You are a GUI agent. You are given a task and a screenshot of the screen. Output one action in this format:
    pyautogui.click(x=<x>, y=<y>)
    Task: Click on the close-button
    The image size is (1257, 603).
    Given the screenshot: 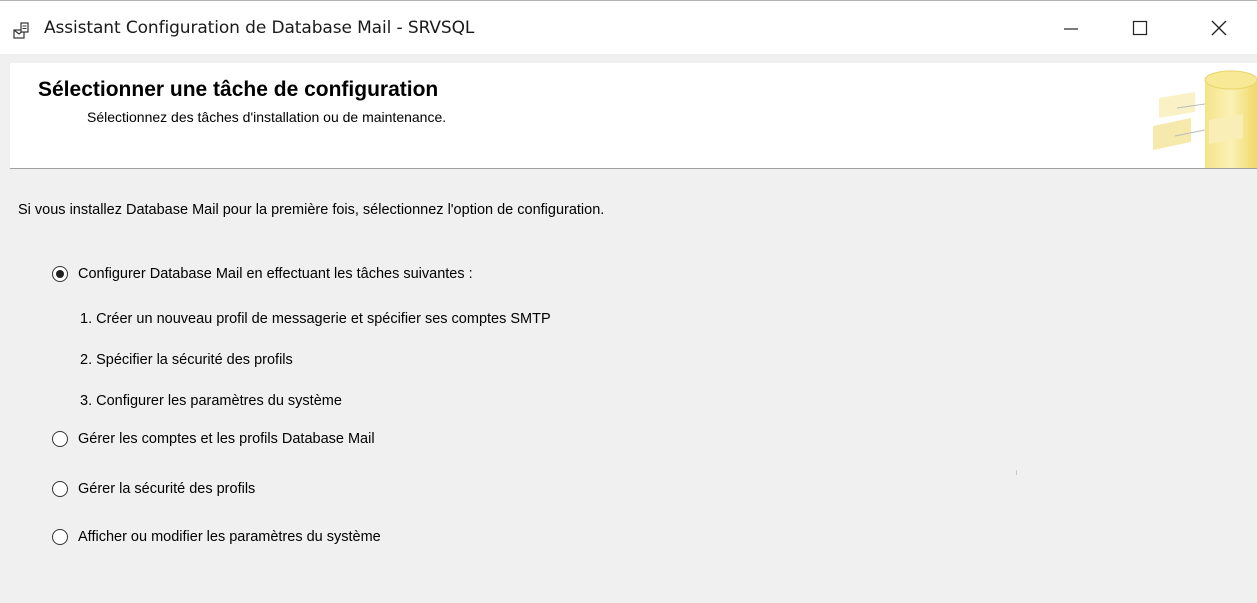 What is the action you would take?
    pyautogui.click(x=1219, y=27)
    